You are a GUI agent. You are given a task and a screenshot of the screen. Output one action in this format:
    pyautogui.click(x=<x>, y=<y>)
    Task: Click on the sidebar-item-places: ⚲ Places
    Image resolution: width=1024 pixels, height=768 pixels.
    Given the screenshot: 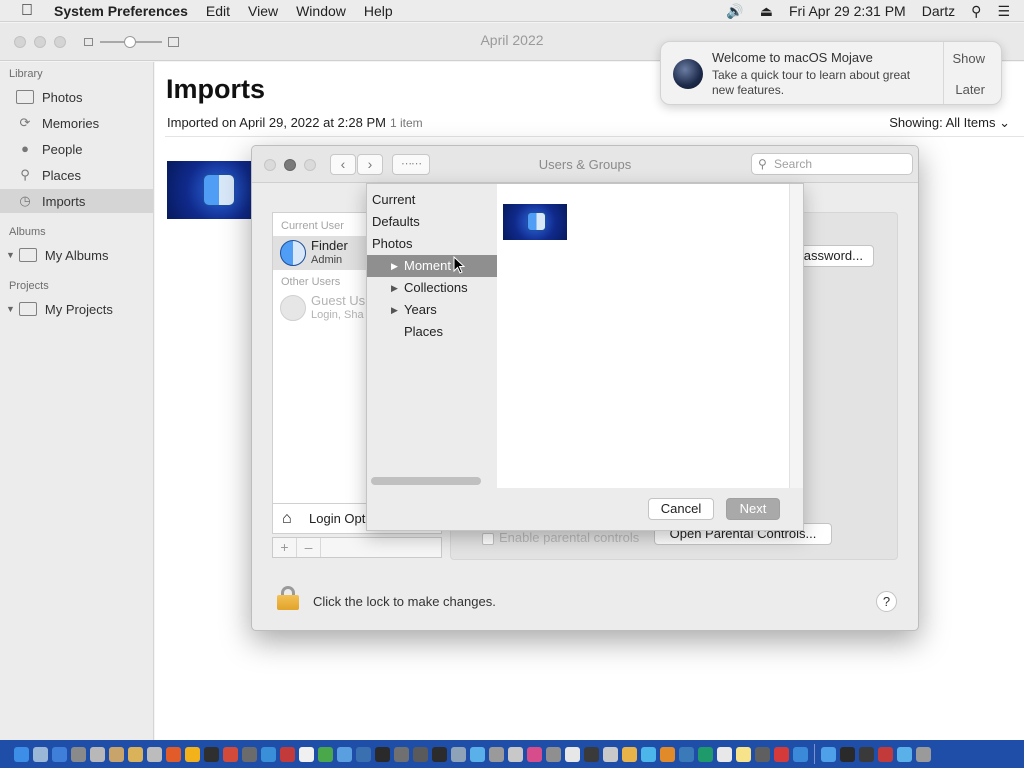 What is the action you would take?
    pyautogui.click(x=76, y=175)
    